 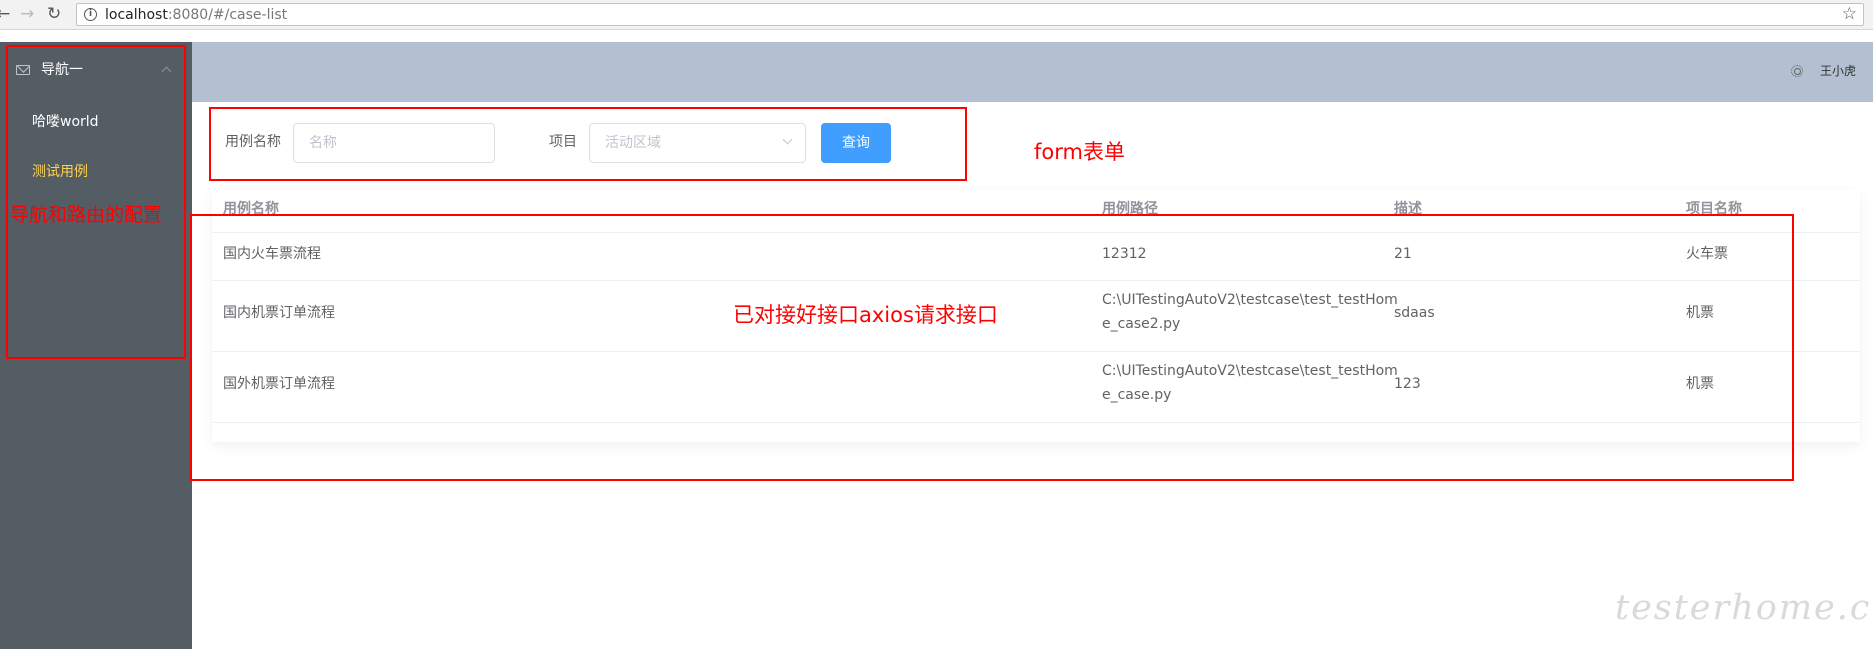 I want to click on annotation-form-note: form表单, so click(x=1079, y=152).